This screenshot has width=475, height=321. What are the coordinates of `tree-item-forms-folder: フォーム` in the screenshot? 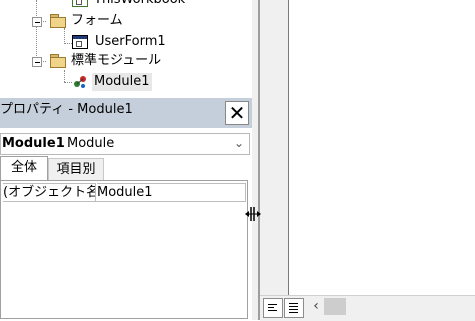 It's located at (110, 21).